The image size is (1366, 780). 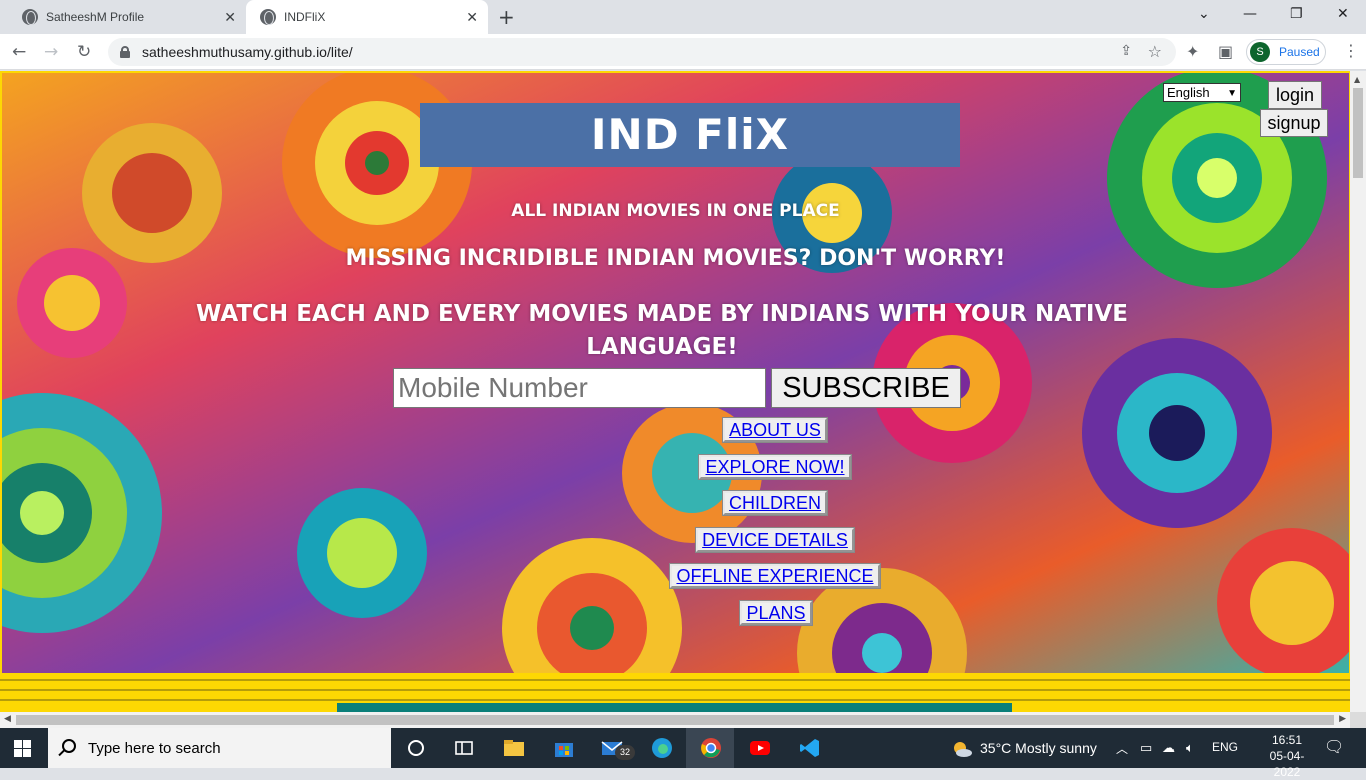 I want to click on profile-button: S Paused, so click(x=1286, y=52).